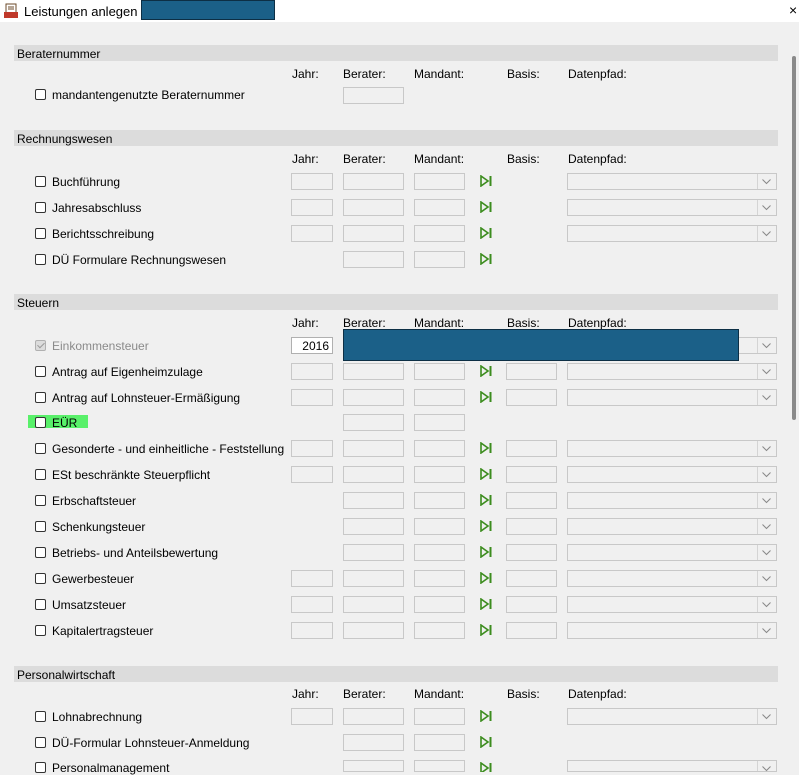 This screenshot has width=799, height=775. I want to click on jahr-field: 2016, so click(312, 345).